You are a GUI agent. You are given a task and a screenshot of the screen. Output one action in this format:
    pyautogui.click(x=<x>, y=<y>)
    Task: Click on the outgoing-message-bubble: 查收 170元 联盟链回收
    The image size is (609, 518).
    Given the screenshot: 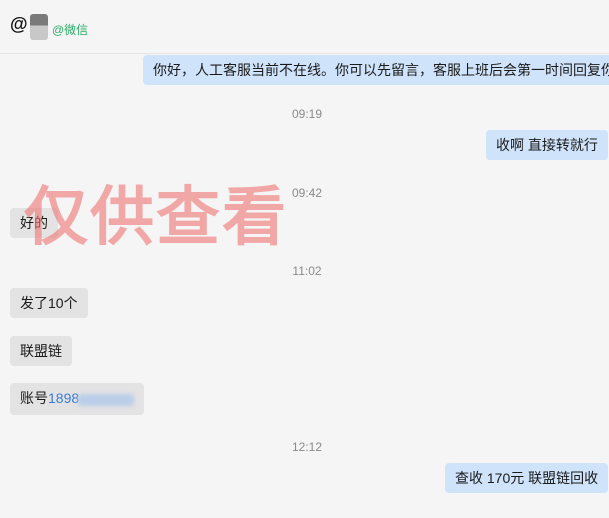 What is the action you would take?
    pyautogui.click(x=527, y=478)
    